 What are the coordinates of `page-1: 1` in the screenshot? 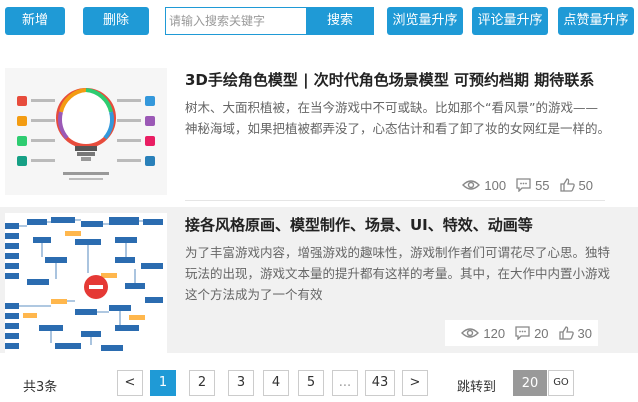 It's located at (163, 383).